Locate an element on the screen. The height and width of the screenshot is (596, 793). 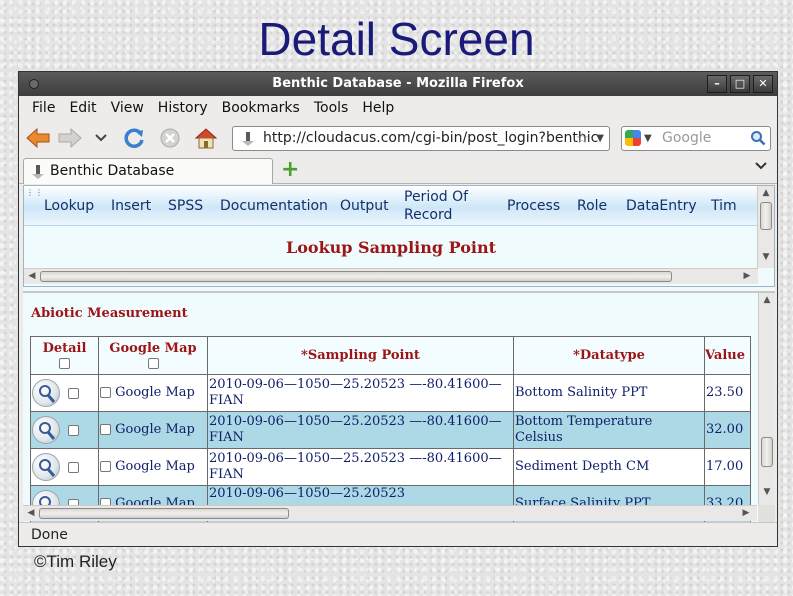
detail-cell is located at coordinates (64, 393).